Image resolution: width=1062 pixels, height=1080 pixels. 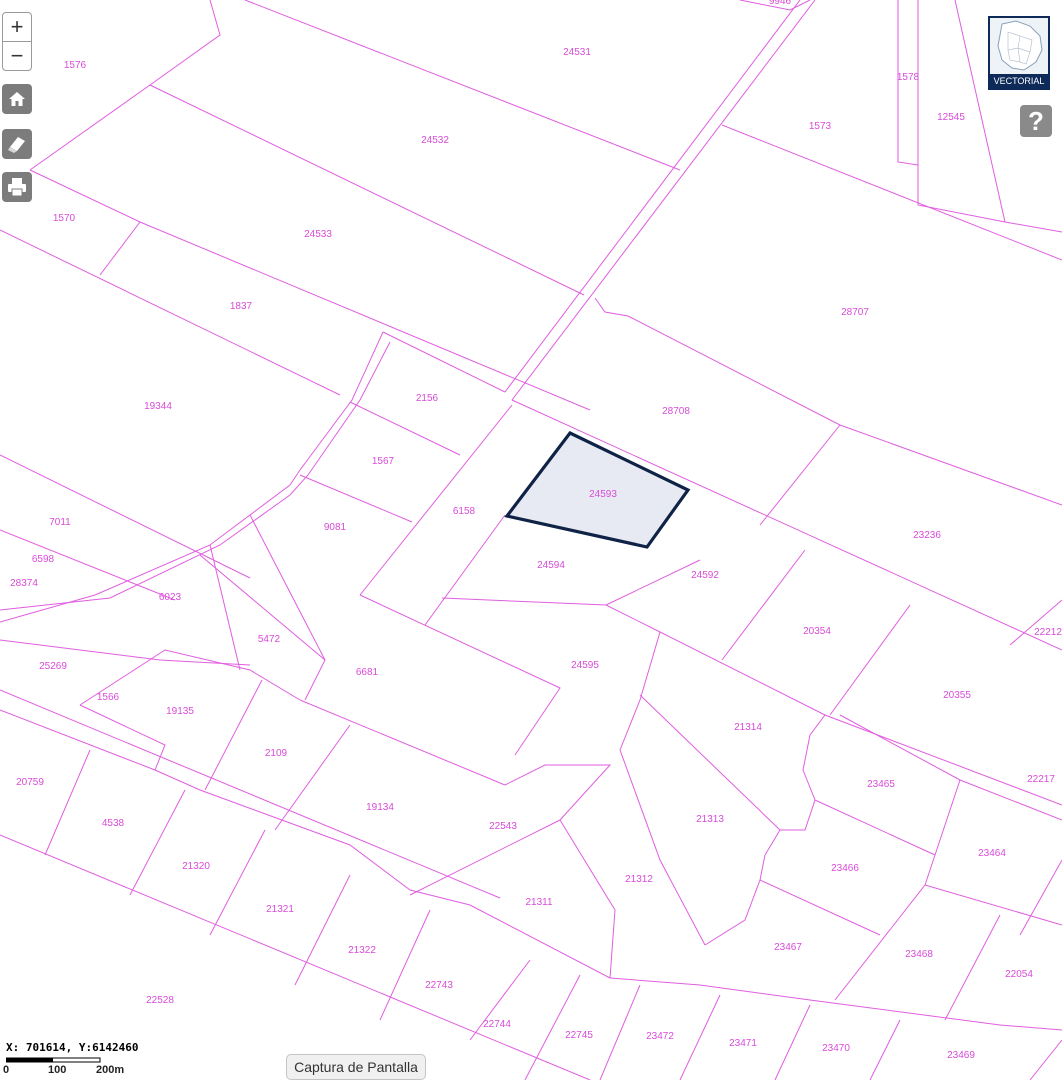 What do you see at coordinates (427, 398) in the screenshot?
I see `parcel-label-2156: 2156` at bounding box center [427, 398].